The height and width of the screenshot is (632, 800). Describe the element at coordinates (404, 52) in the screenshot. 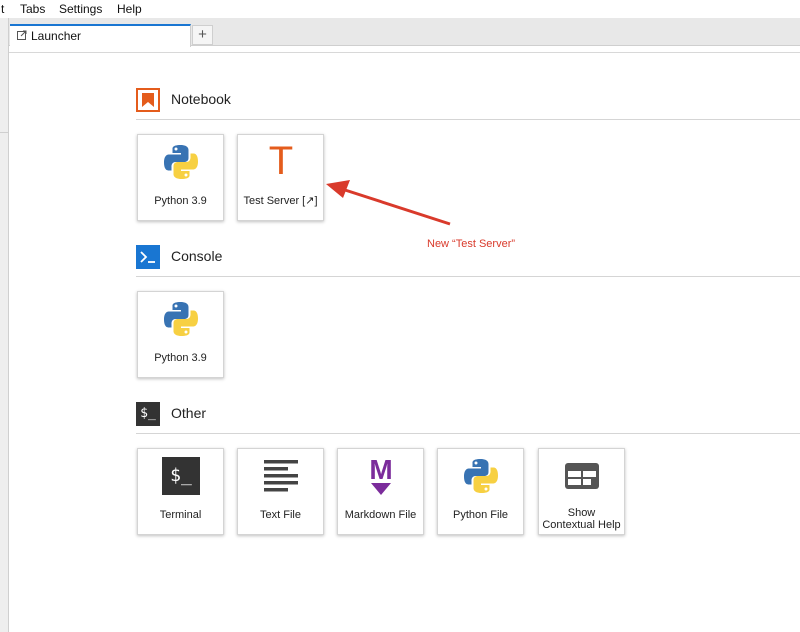

I see `tab-underline` at that location.